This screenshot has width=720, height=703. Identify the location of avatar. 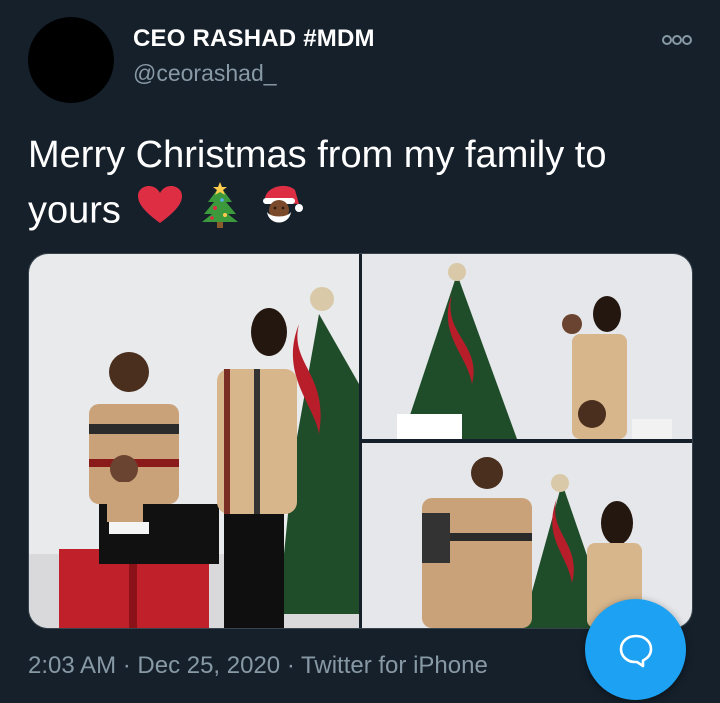
(71, 60).